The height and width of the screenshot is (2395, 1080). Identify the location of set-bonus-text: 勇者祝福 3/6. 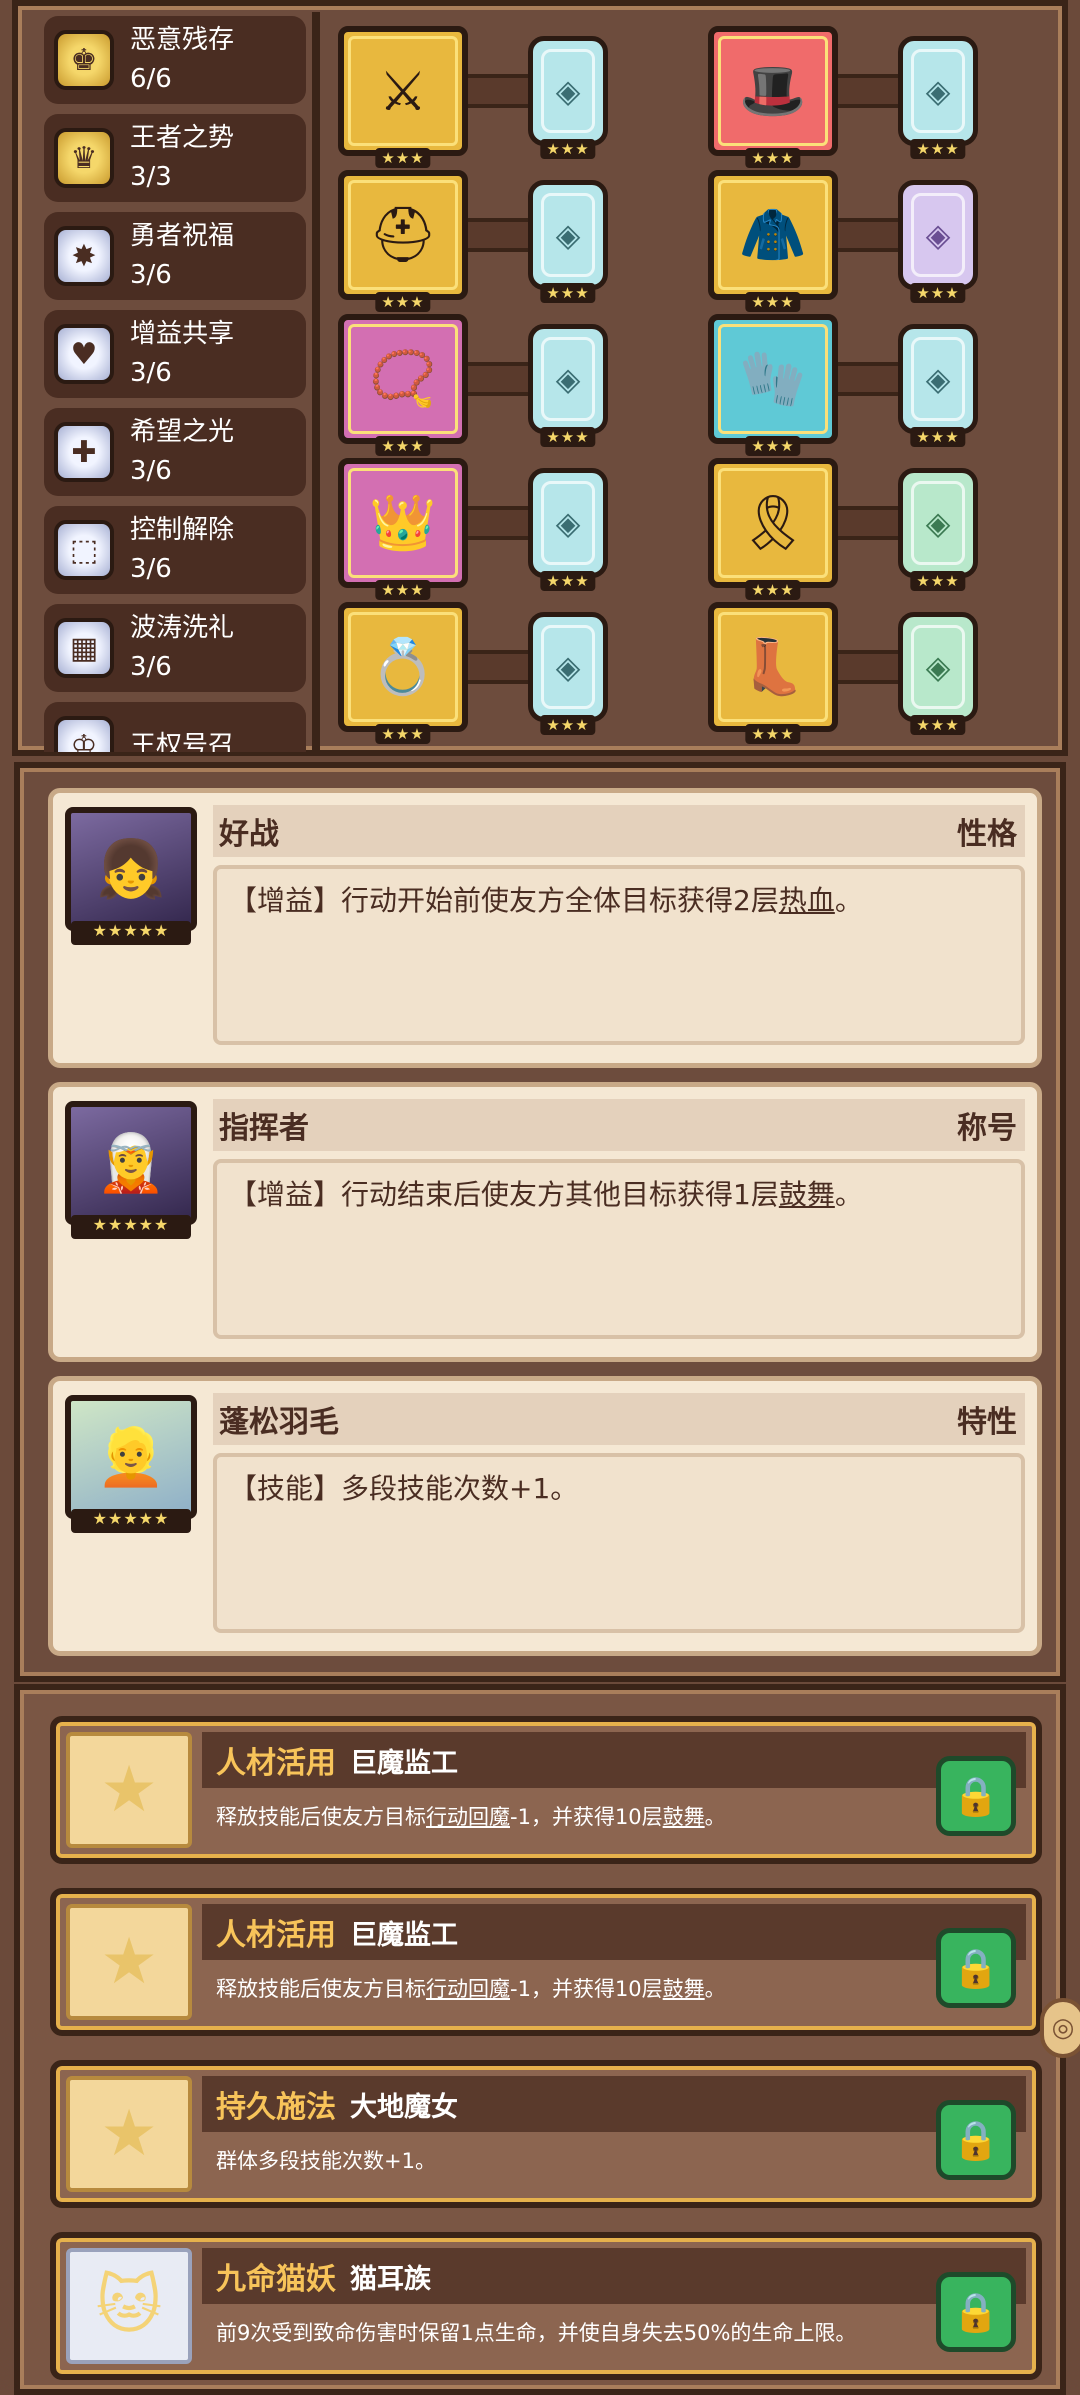
(182, 256).